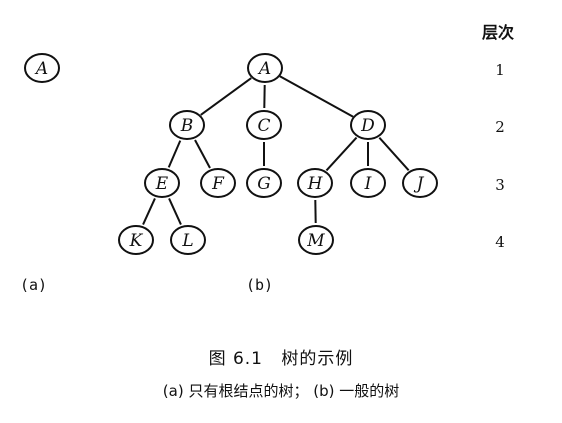 The image size is (562, 423). I want to click on tree-b-node-label-L: L, so click(187, 241).